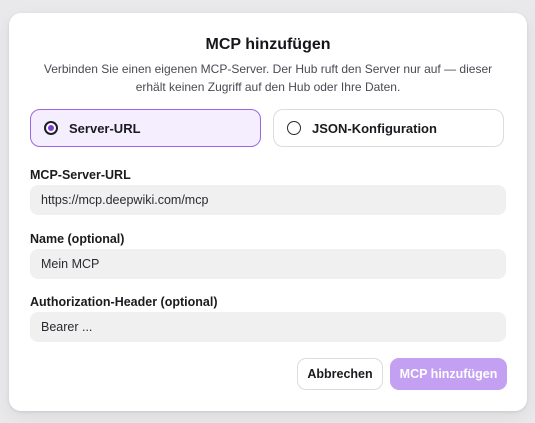  What do you see at coordinates (448, 374) in the screenshot?
I see `add-mcp-button: MCP hinzufügen` at bounding box center [448, 374].